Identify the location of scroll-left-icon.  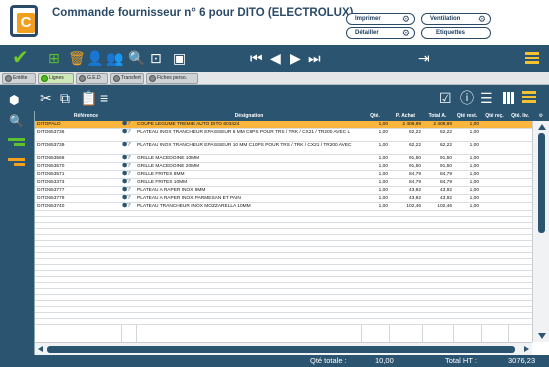
(40, 349).